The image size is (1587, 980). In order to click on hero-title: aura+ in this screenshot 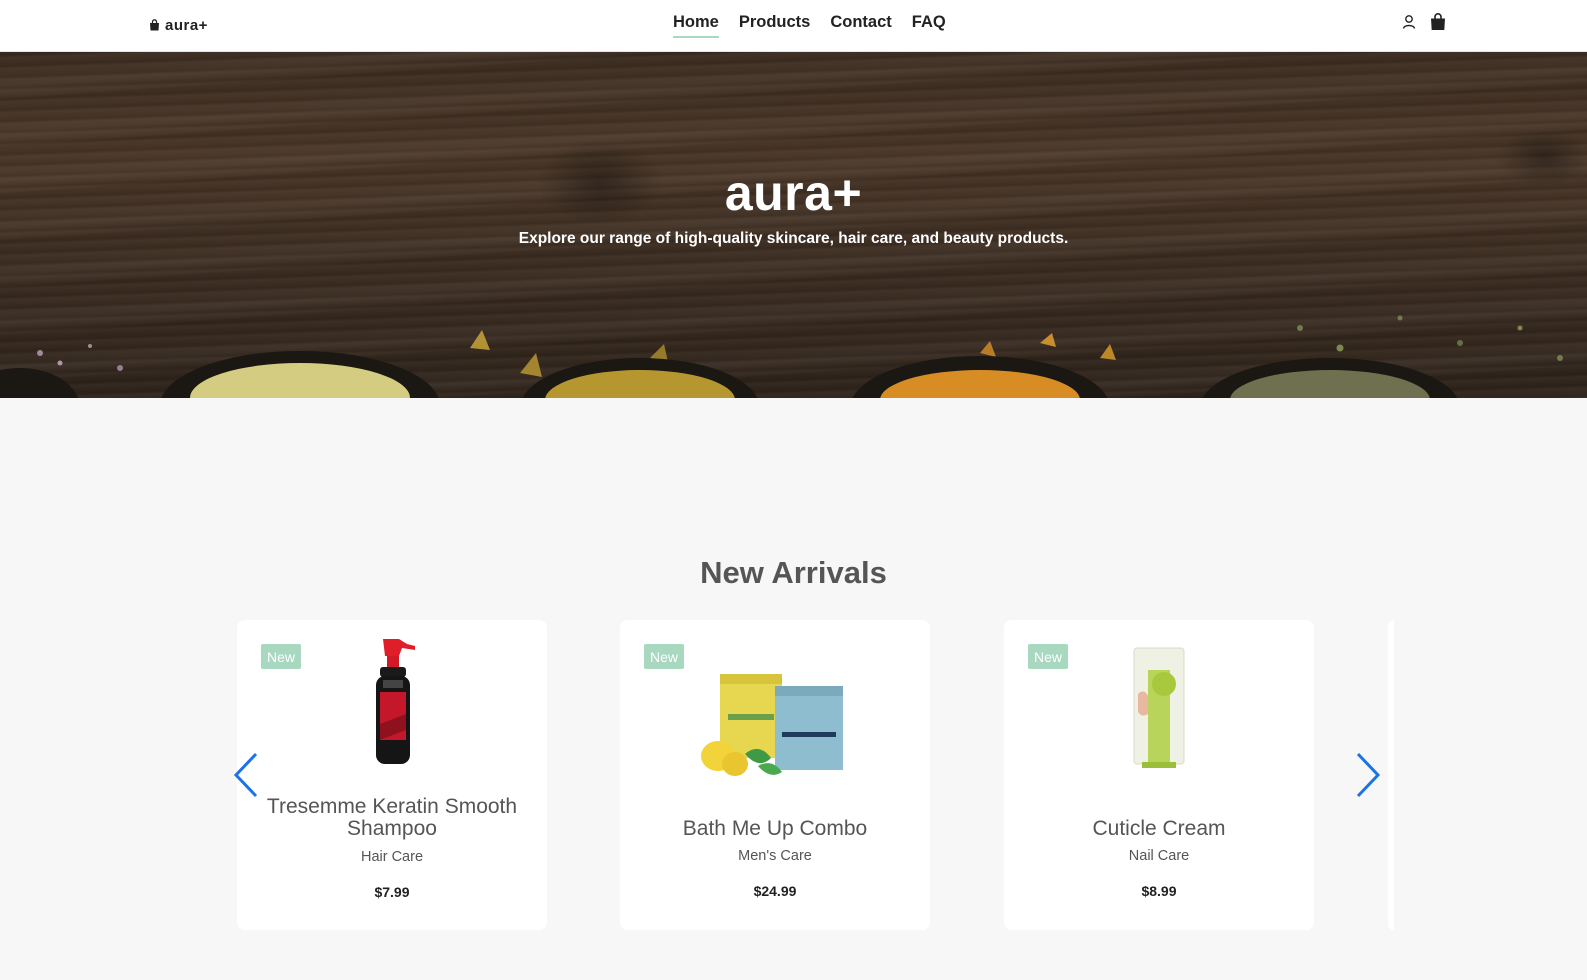, I will do `click(793, 193)`.